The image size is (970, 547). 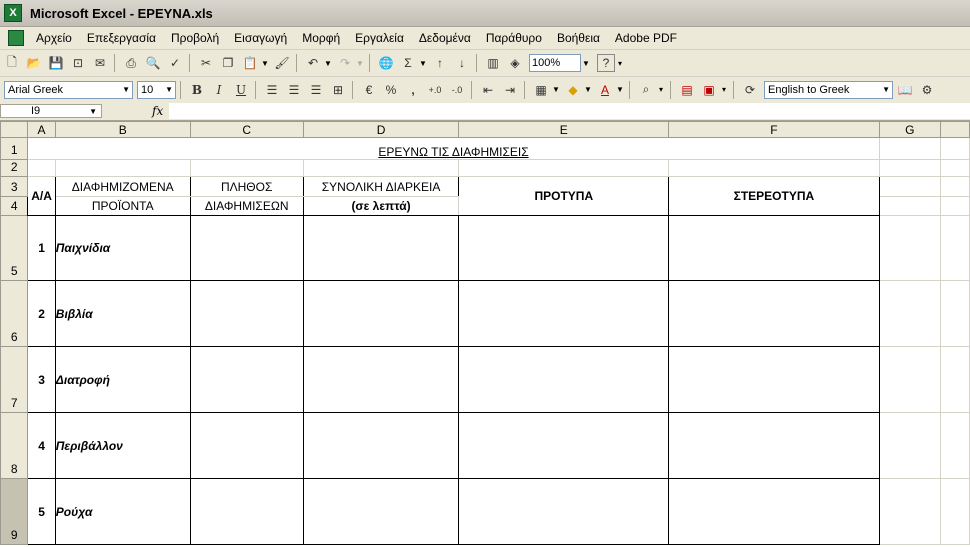 What do you see at coordinates (606, 63) in the screenshot?
I see `help-icon: ?` at bounding box center [606, 63].